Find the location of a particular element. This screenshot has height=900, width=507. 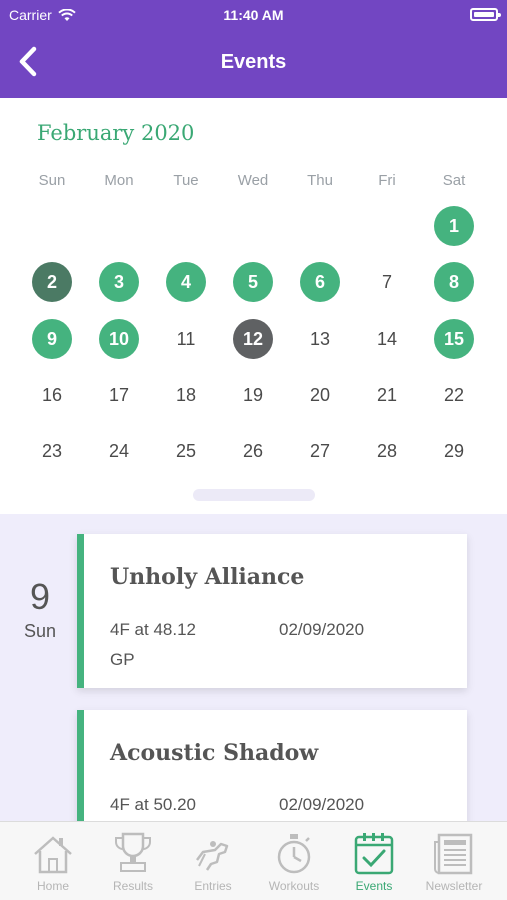

event-card: Acoustic Shadow 4F at 50.20 02/09/2020 is located at coordinates (272, 765).